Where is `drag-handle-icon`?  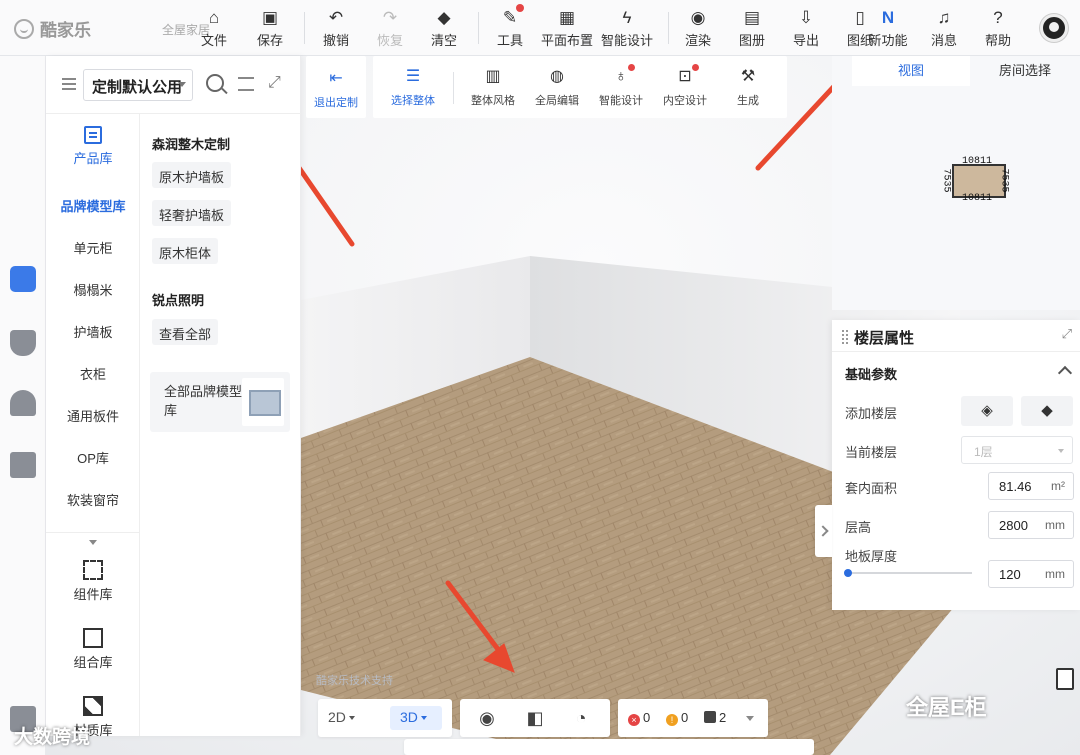
drag-handle-icon is located at coordinates (845, 337).